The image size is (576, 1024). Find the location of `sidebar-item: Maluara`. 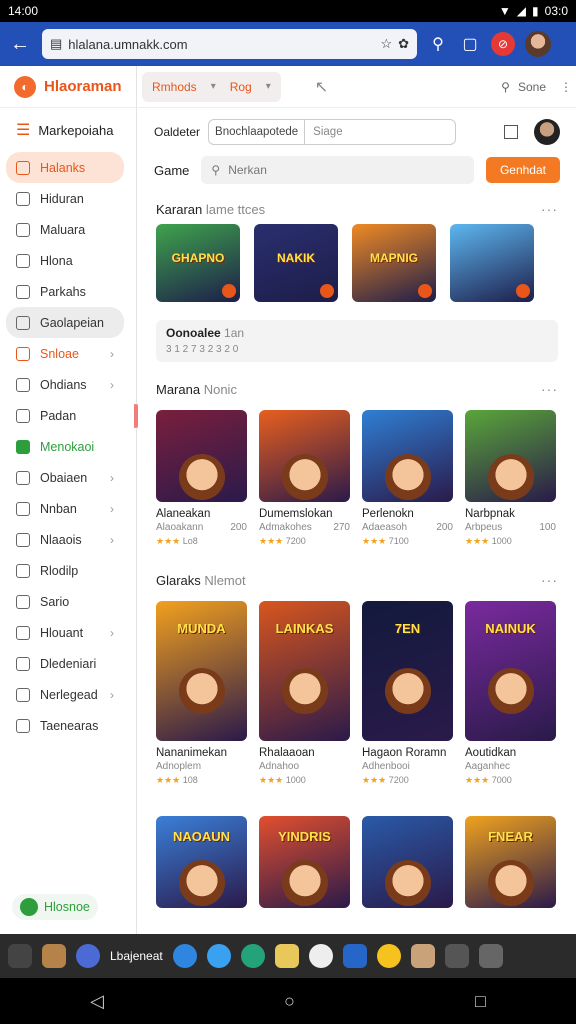

sidebar-item: Maluara is located at coordinates (65, 229).